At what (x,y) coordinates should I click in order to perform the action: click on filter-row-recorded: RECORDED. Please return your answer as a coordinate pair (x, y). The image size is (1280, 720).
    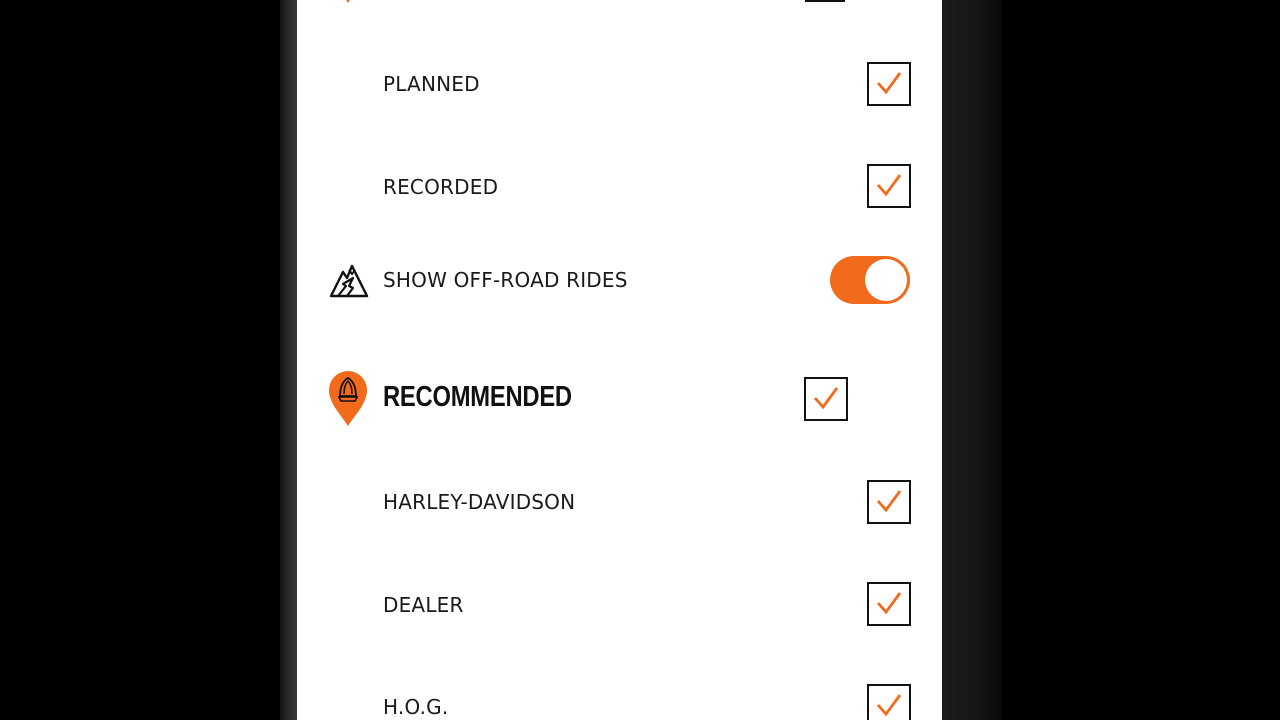
    Looking at the image, I should click on (619, 186).